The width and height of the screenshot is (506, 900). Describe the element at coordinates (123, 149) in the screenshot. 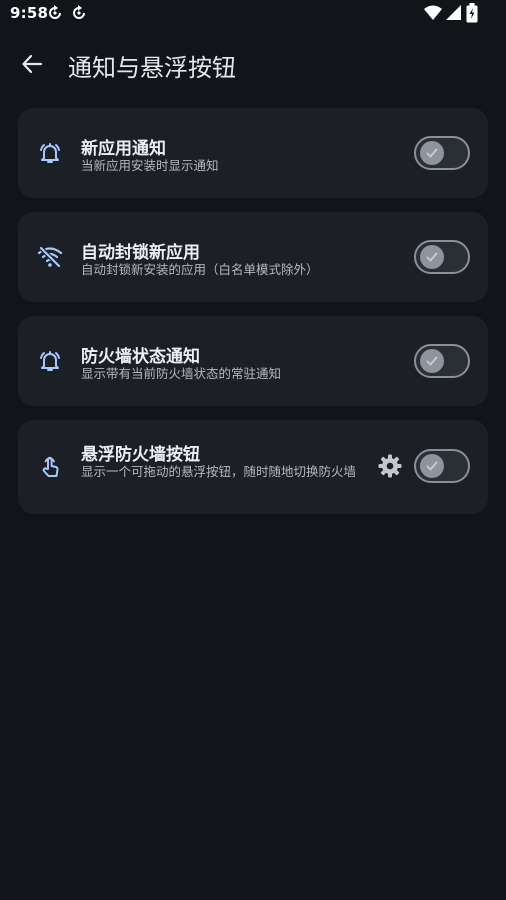

I see `setting-title: 新应用通知` at that location.